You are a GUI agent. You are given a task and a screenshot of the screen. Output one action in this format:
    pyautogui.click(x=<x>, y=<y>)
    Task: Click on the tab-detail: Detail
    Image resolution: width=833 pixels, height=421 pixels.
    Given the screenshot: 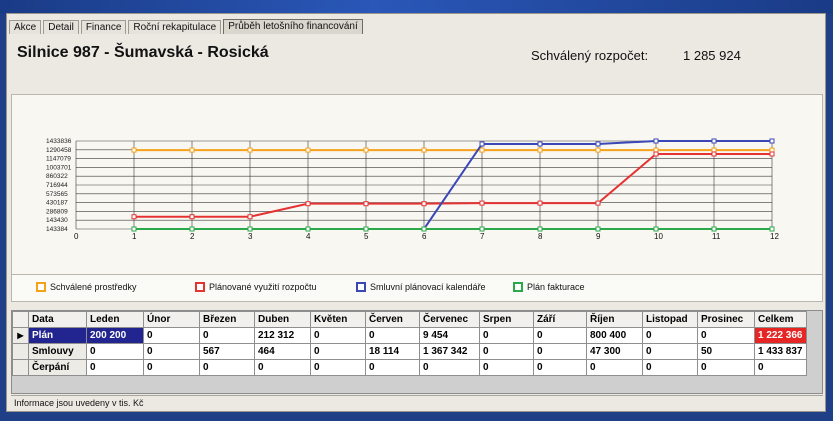 What is the action you would take?
    pyautogui.click(x=61, y=27)
    